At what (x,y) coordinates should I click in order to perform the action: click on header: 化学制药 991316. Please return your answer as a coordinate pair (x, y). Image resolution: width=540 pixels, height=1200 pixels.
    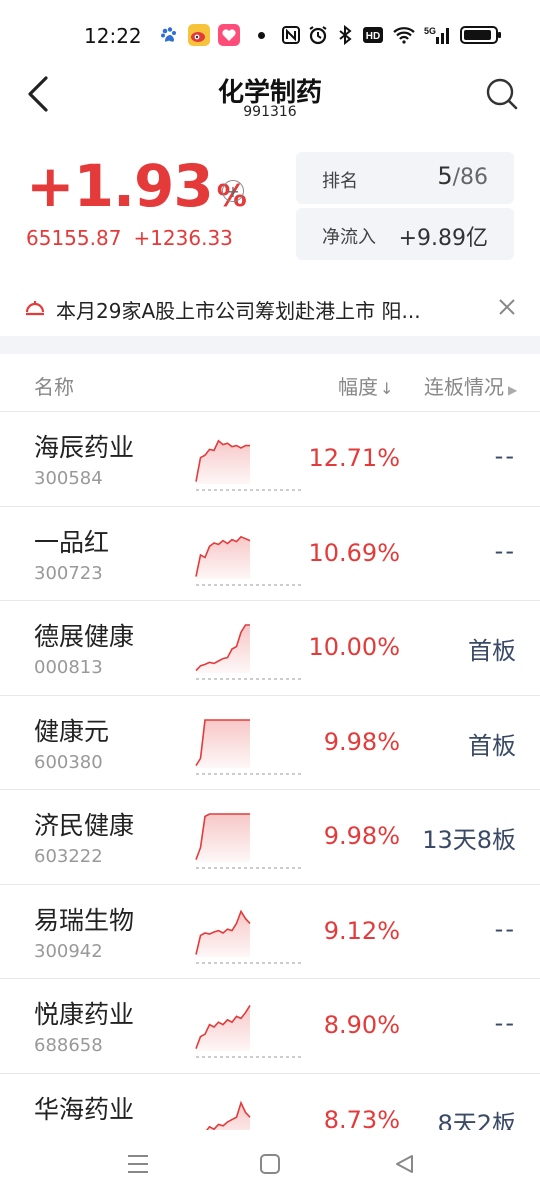
    Looking at the image, I should click on (270, 100).